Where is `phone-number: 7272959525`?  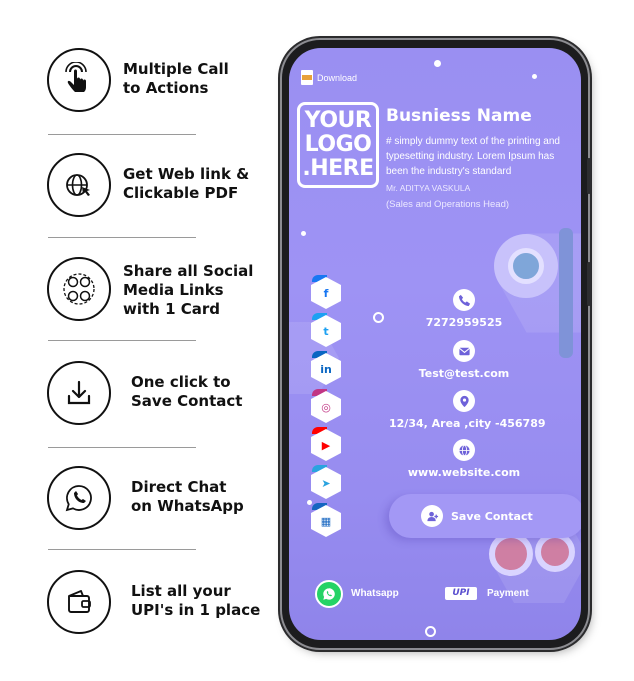
phone-number: 7272959525 is located at coordinates (464, 322).